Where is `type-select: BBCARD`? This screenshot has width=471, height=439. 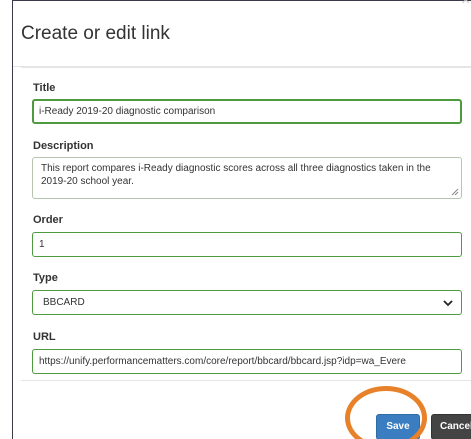
type-select: BBCARD is located at coordinates (247, 302).